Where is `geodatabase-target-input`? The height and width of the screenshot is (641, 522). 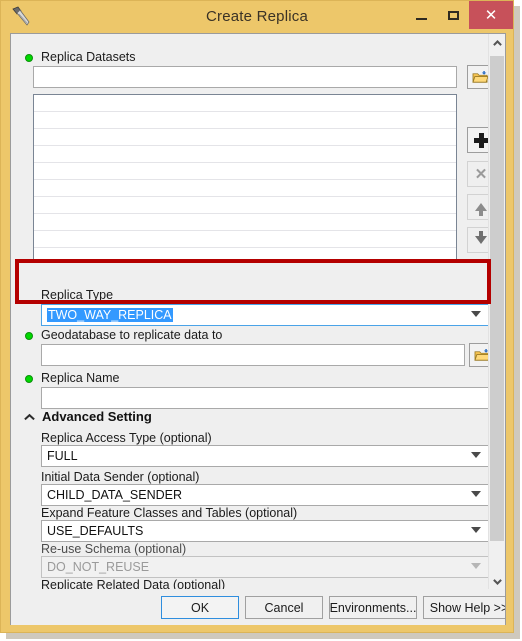
geodatabase-target-input is located at coordinates (253, 355).